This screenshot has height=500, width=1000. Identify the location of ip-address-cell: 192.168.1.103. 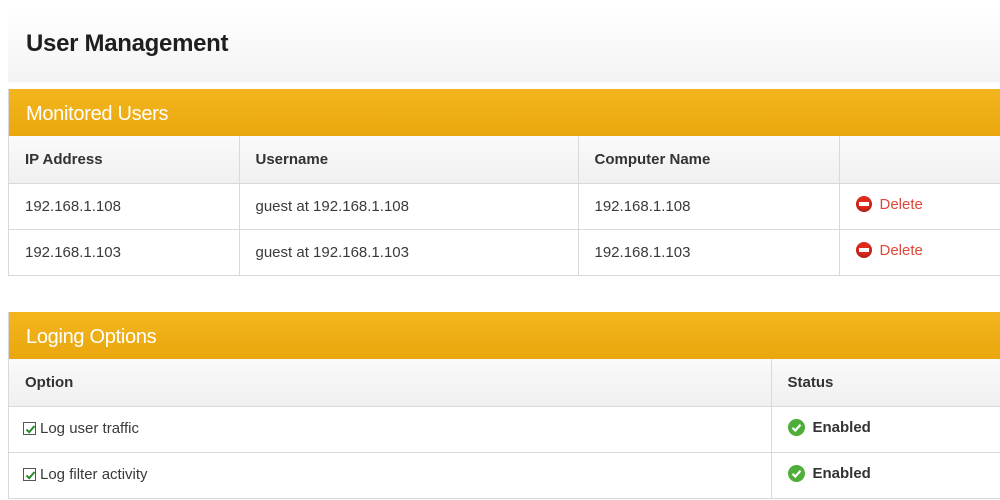
(124, 252).